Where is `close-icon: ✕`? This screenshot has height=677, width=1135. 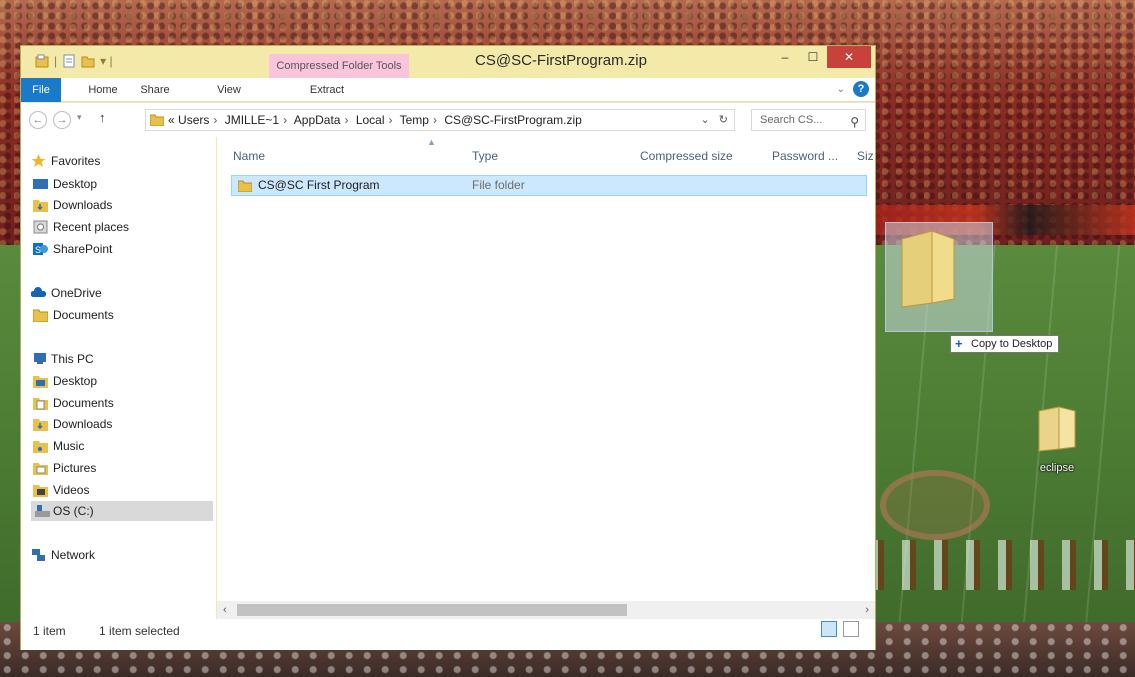
close-icon: ✕ is located at coordinates (849, 57).